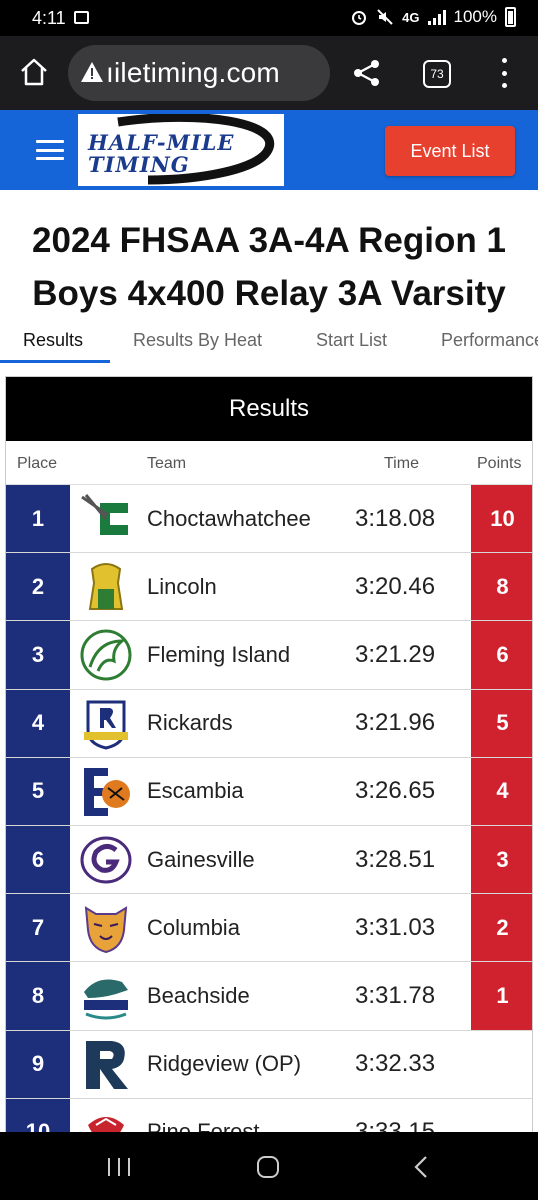 This screenshot has height=1200, width=538. I want to click on col-header-points: Points, so click(499, 463).